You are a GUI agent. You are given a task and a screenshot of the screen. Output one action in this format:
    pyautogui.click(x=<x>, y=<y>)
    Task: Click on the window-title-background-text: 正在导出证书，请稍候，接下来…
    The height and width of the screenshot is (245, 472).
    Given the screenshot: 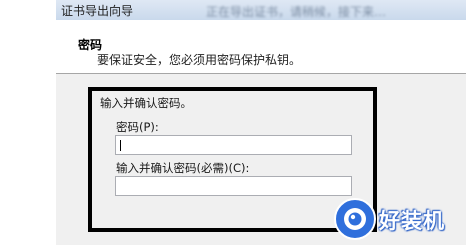 What is the action you would take?
    pyautogui.click(x=296, y=12)
    